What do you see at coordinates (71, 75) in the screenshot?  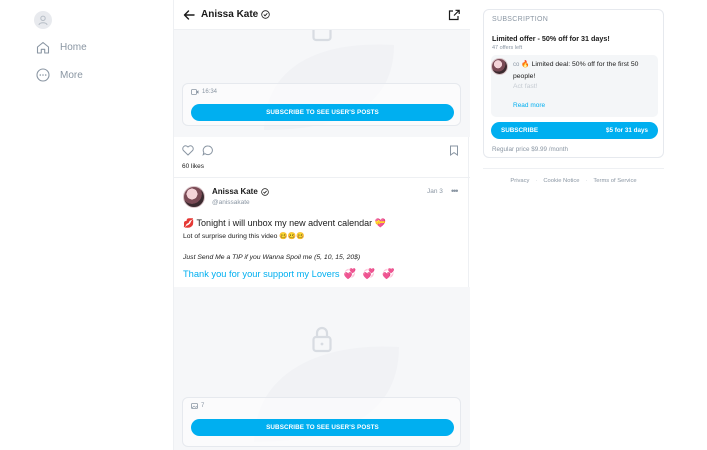 I see `nav-more-label: More` at bounding box center [71, 75].